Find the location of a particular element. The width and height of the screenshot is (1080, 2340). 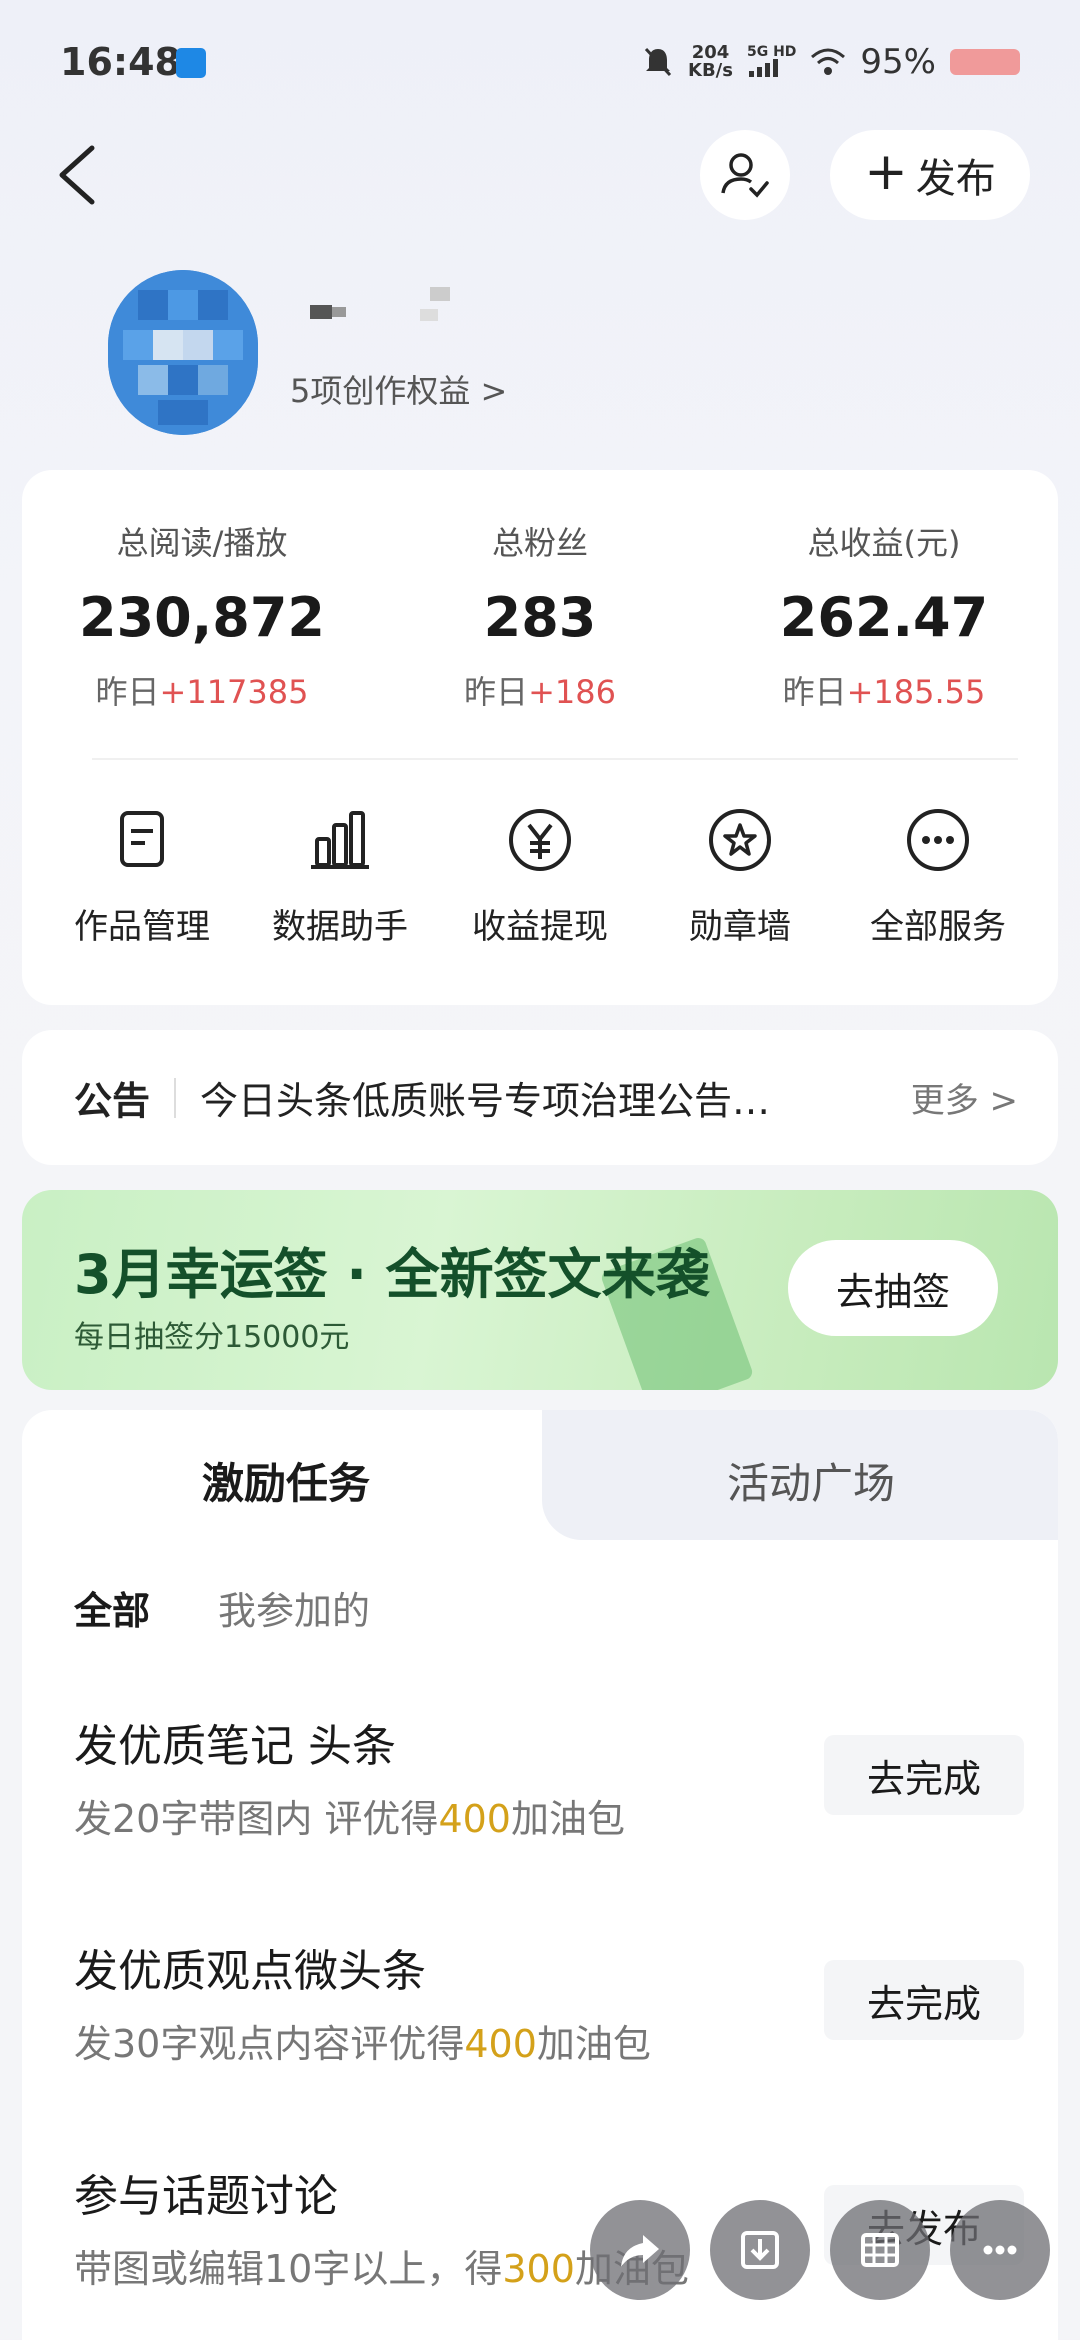

task-item: 发优质观点微头条 发30字观点内容评优得400加油包 去完成 is located at coordinates (549, 2010).